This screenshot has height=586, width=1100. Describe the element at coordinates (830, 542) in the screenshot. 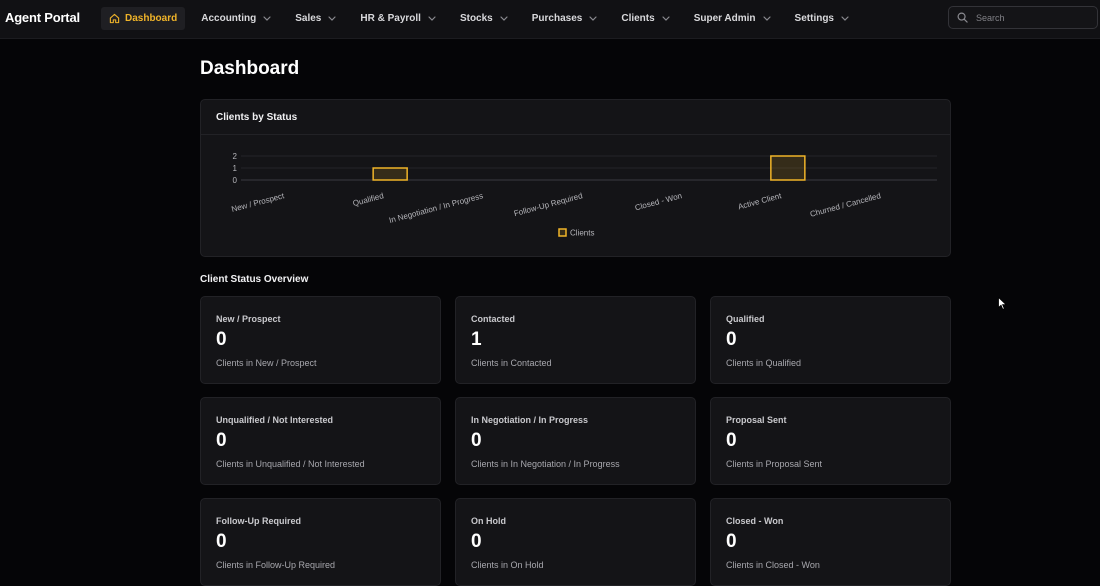

I see `status-card: Closed - Won 0 Clients in Closed - Won` at that location.